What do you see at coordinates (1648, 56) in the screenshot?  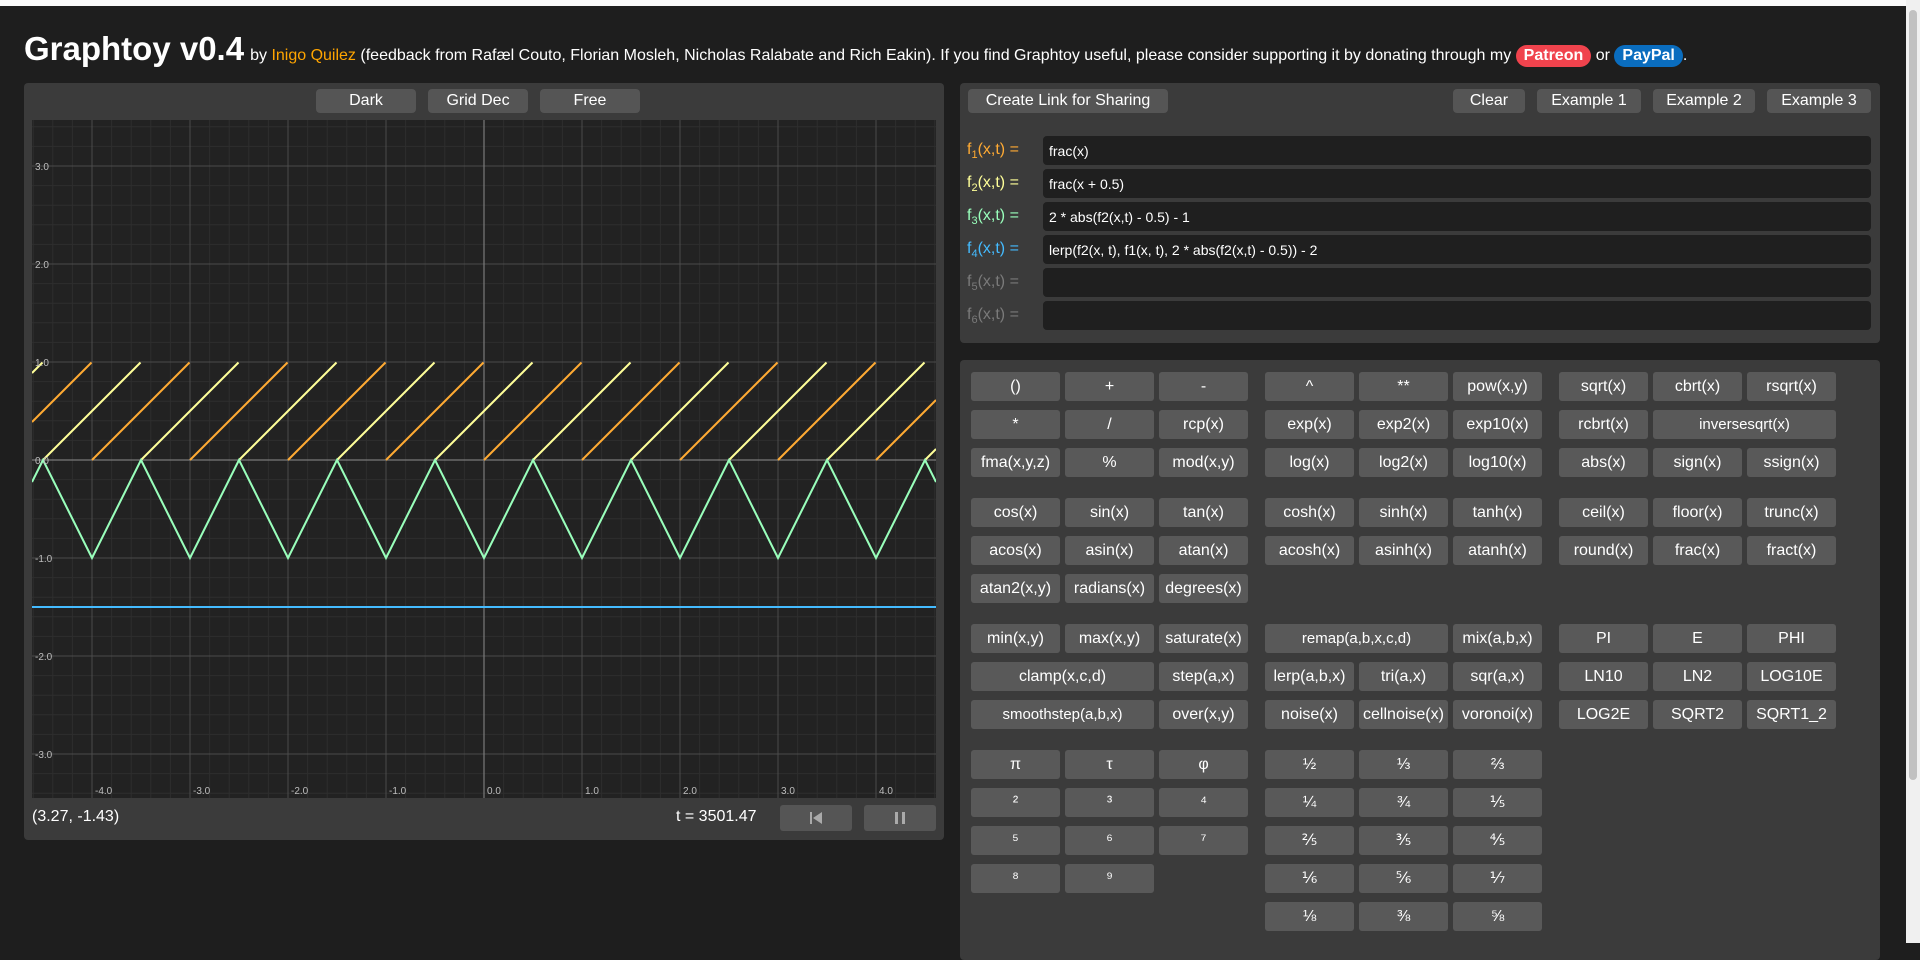 I see `paypal-button: PayPal` at bounding box center [1648, 56].